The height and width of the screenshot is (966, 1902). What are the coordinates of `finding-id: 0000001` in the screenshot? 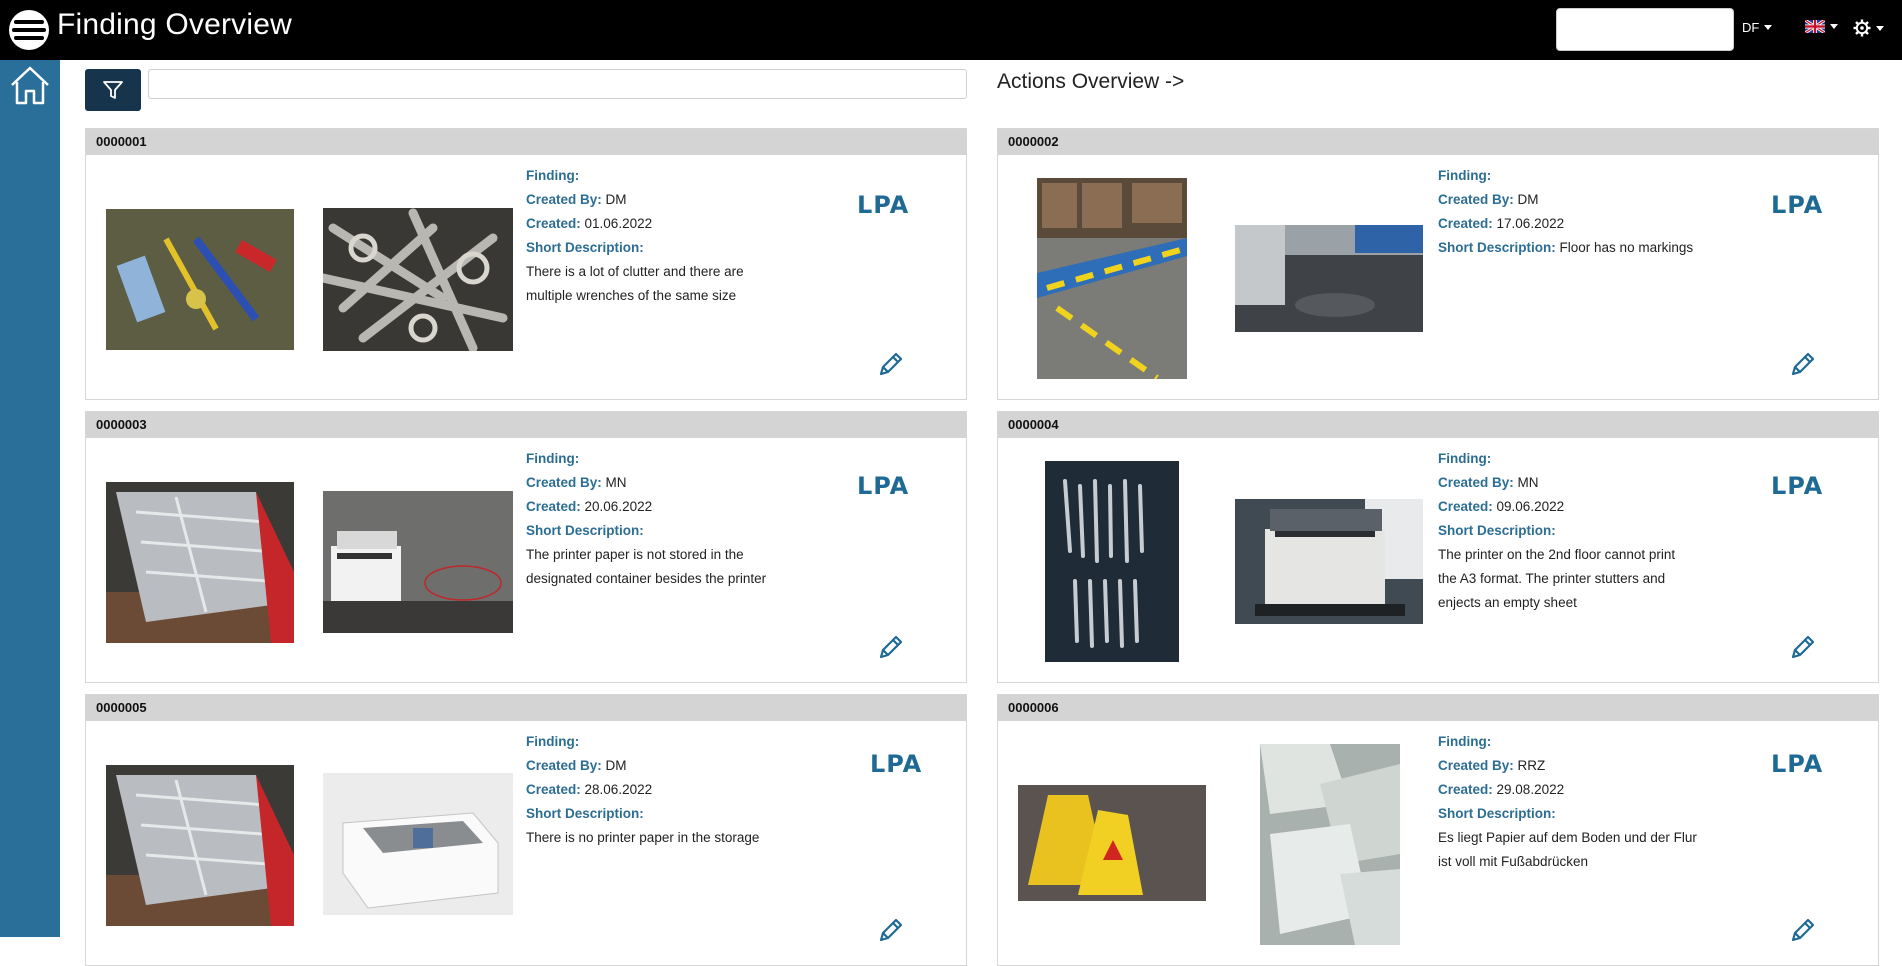 It's located at (526, 142).